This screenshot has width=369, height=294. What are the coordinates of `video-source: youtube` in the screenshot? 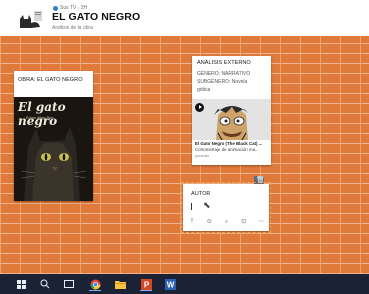 It's located at (202, 155).